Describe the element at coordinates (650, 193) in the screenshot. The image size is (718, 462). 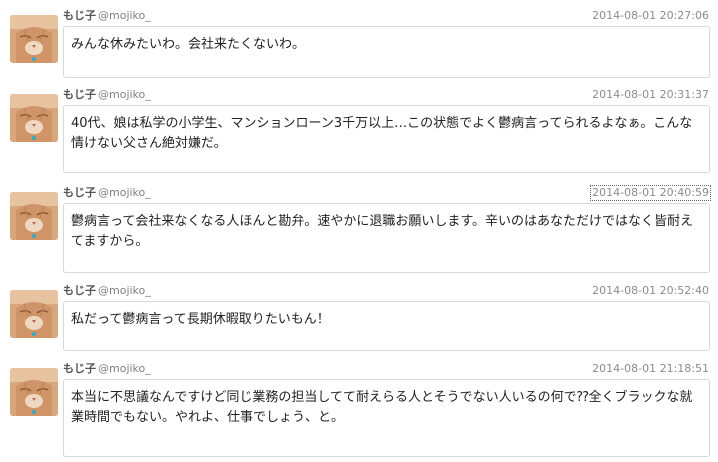
I see `timestamp: 2014-08-01 20:40:59` at that location.